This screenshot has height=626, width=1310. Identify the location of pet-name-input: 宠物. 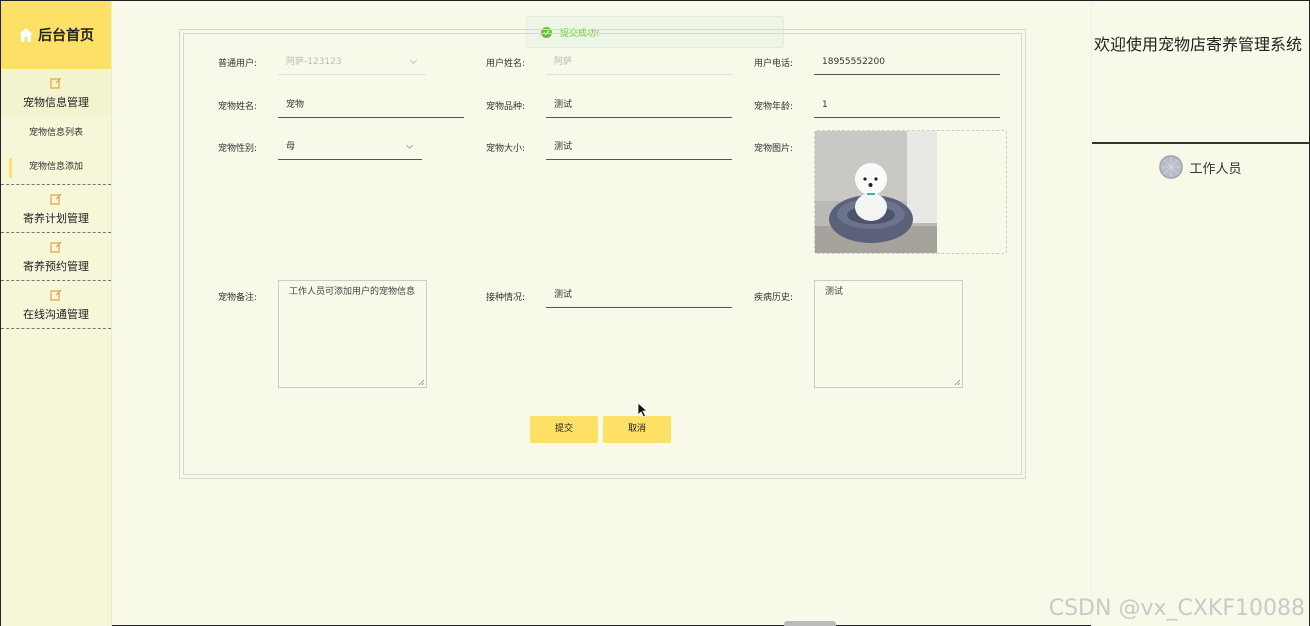
(371, 105).